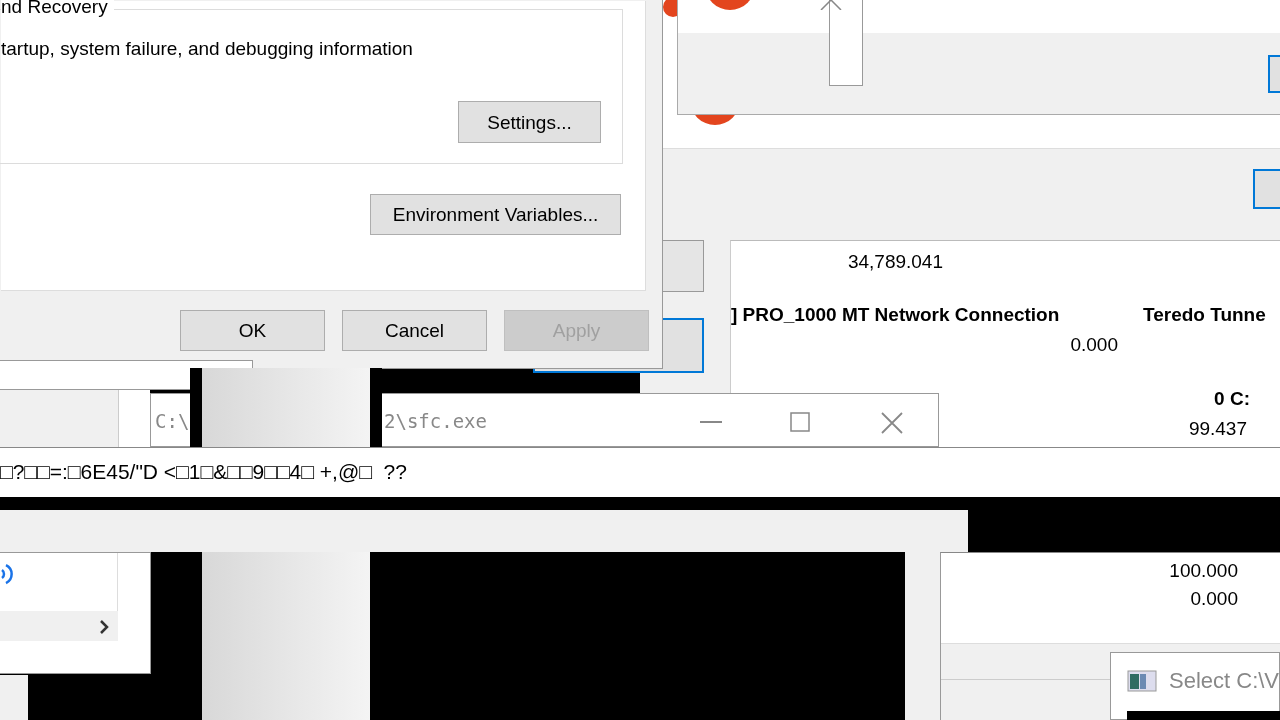  I want to click on dialog-button: OK, so click(252, 330).